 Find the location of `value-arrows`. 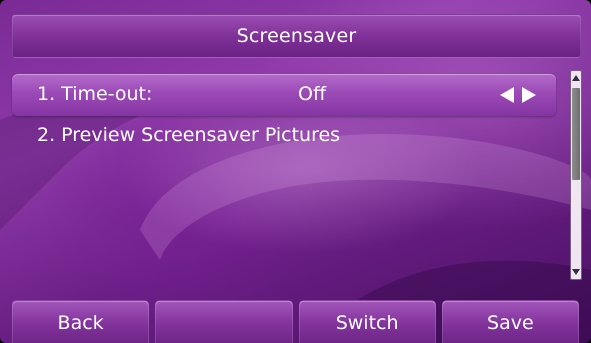

value-arrows is located at coordinates (518, 95).